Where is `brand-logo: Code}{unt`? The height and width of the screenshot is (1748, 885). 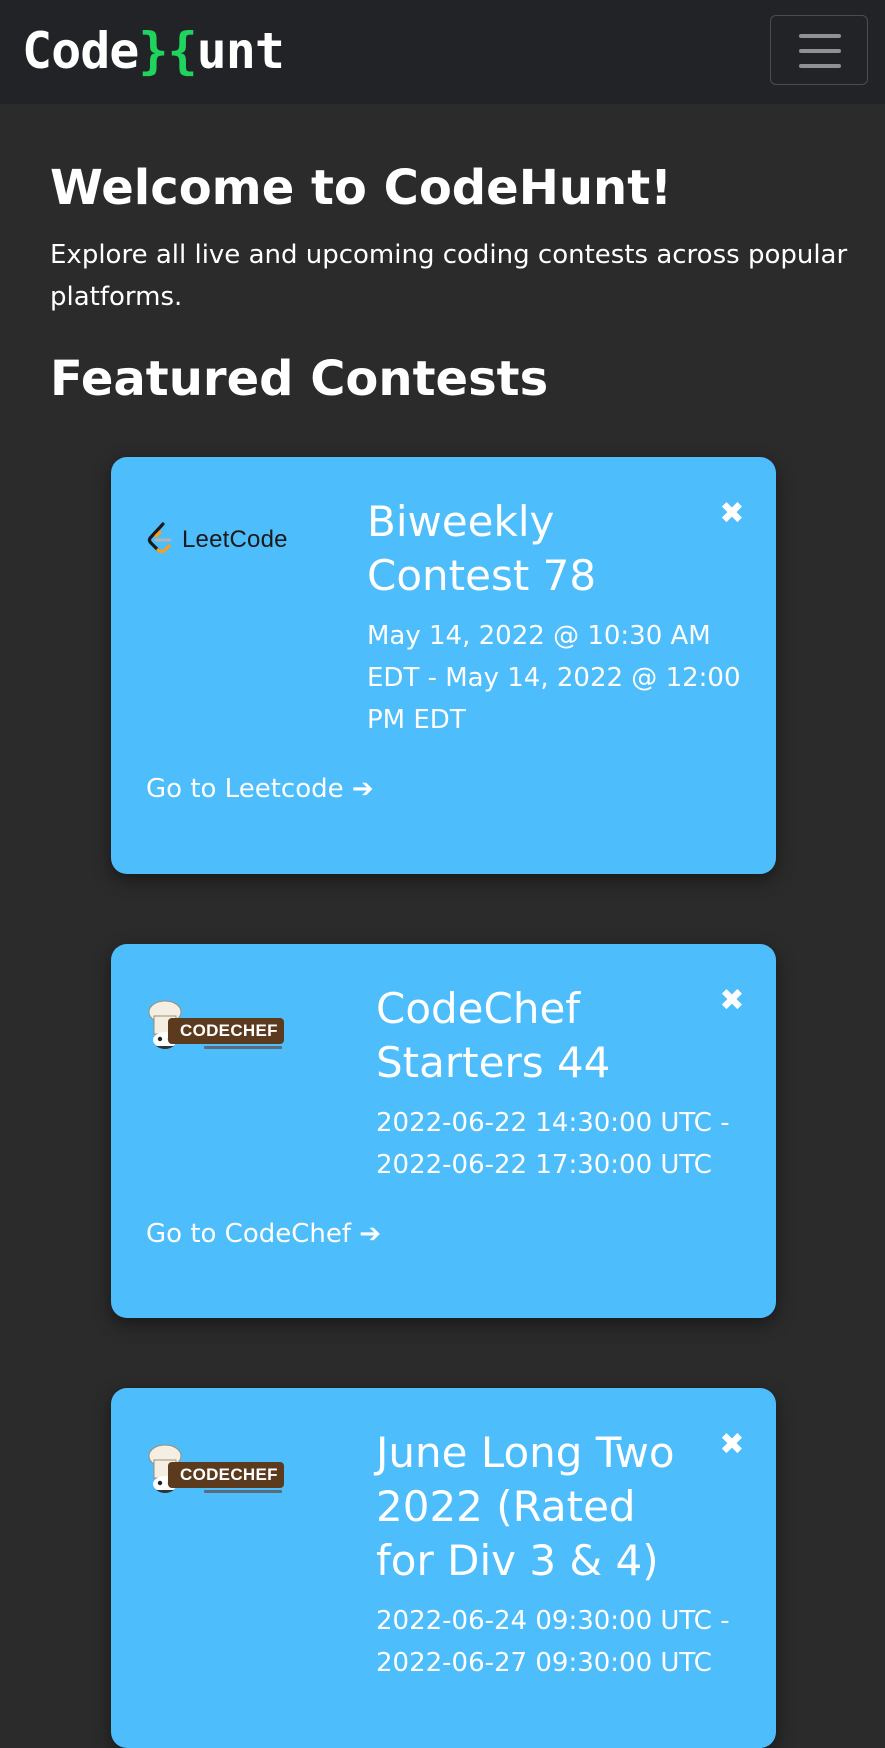
brand-logo: Code}{unt is located at coordinates (153, 51).